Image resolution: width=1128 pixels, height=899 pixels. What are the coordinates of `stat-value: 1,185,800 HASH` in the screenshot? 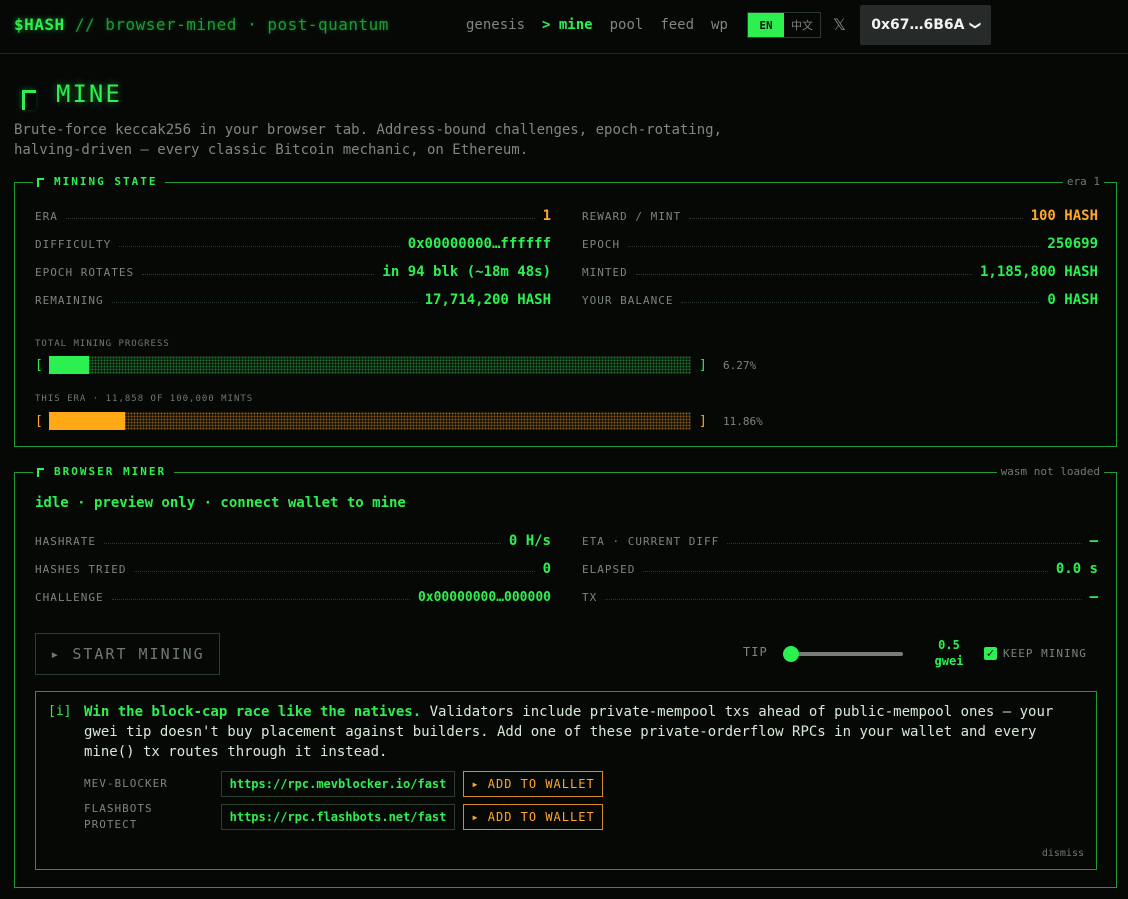 It's located at (1038, 272).